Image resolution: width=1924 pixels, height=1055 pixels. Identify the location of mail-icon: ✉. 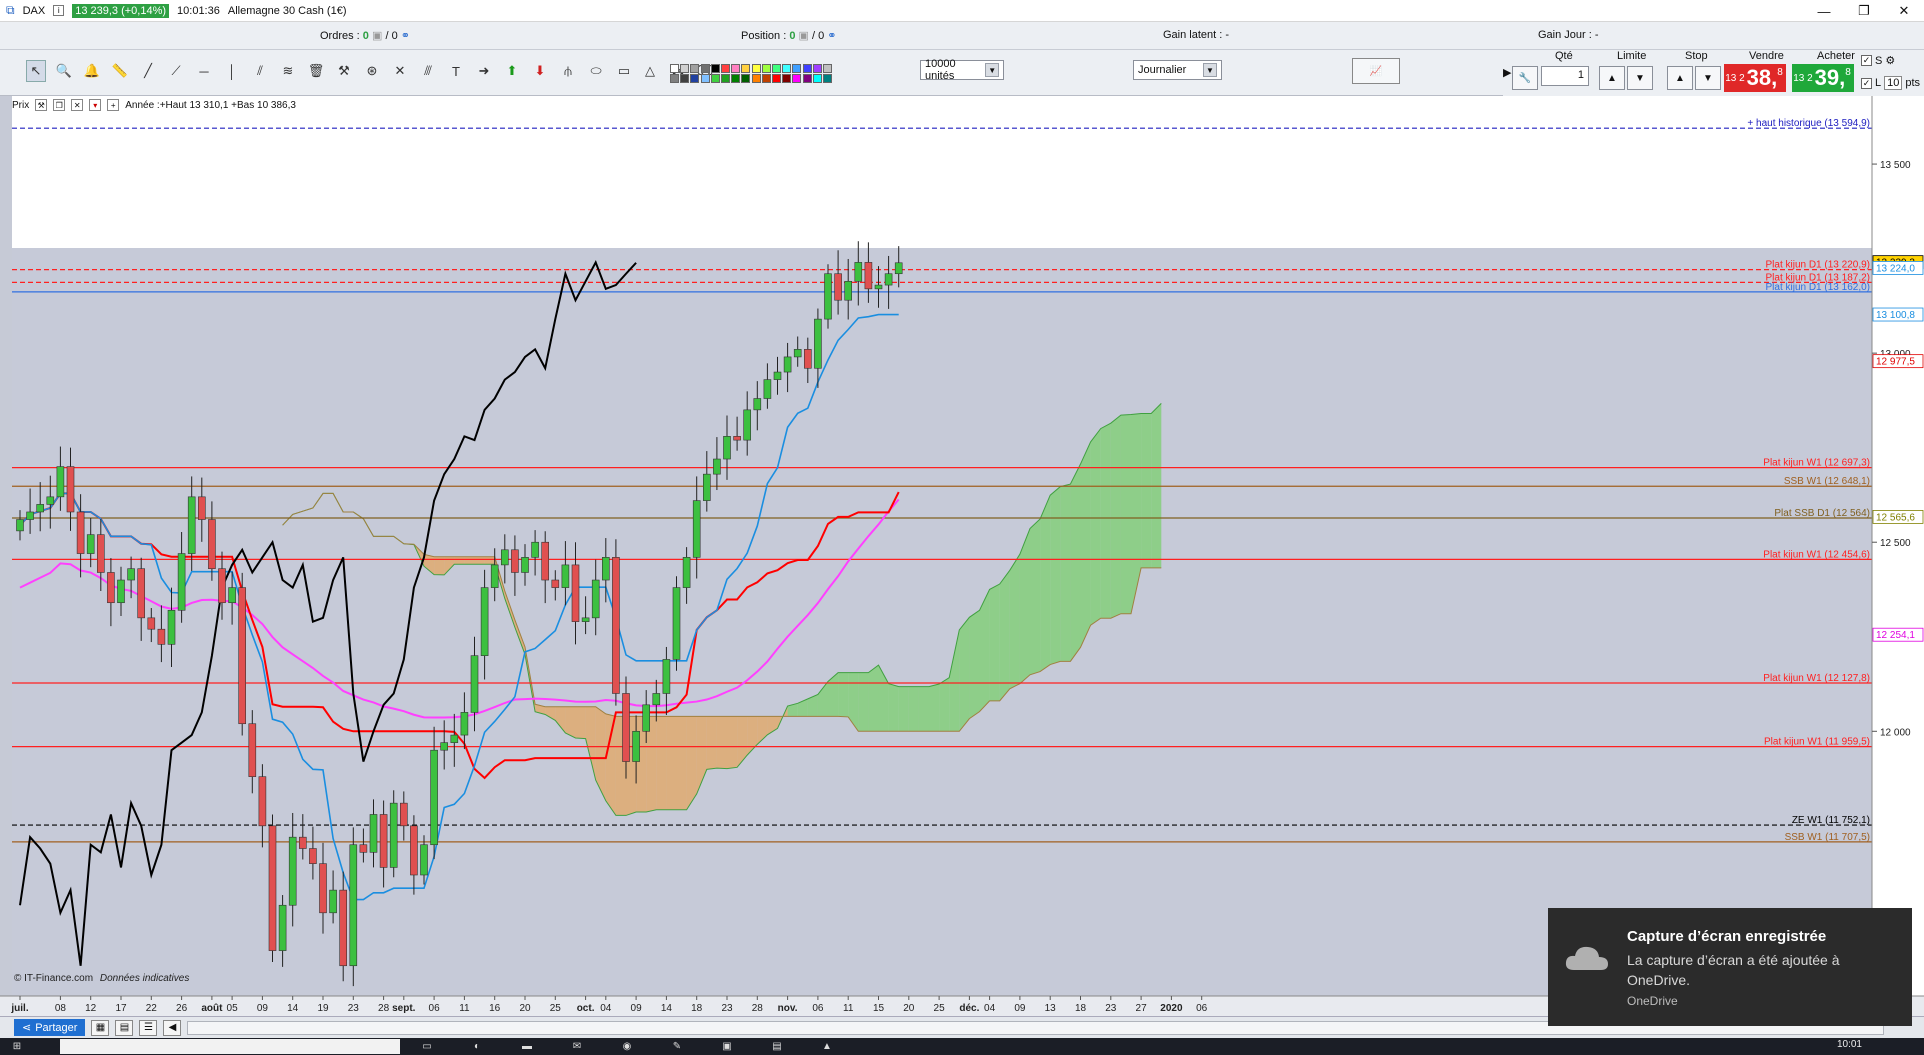
(577, 1046).